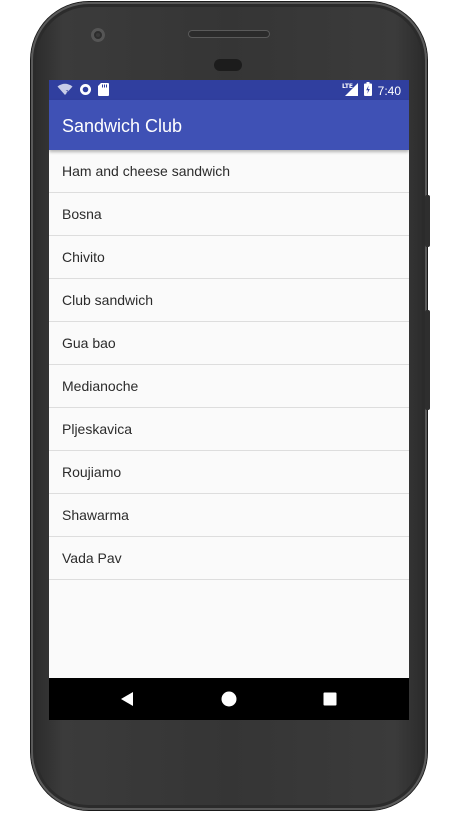 The width and height of the screenshot is (458, 821). What do you see at coordinates (98, 35) in the screenshot?
I see `front-camera` at bounding box center [98, 35].